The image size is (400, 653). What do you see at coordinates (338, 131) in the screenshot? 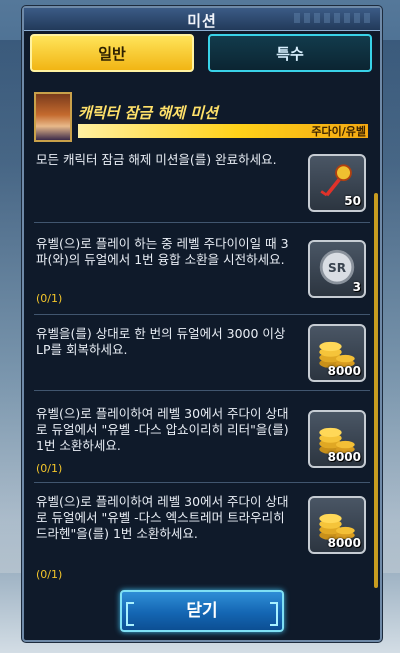
I see `character-tag: 주다이/유벨` at bounding box center [338, 131].